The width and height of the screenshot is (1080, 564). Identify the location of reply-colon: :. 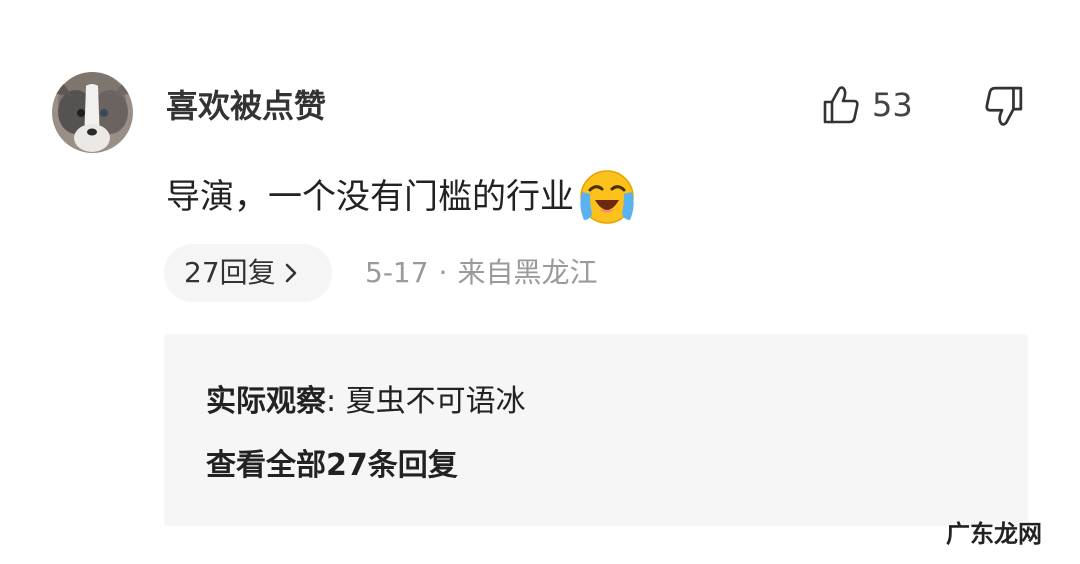
(331, 401).